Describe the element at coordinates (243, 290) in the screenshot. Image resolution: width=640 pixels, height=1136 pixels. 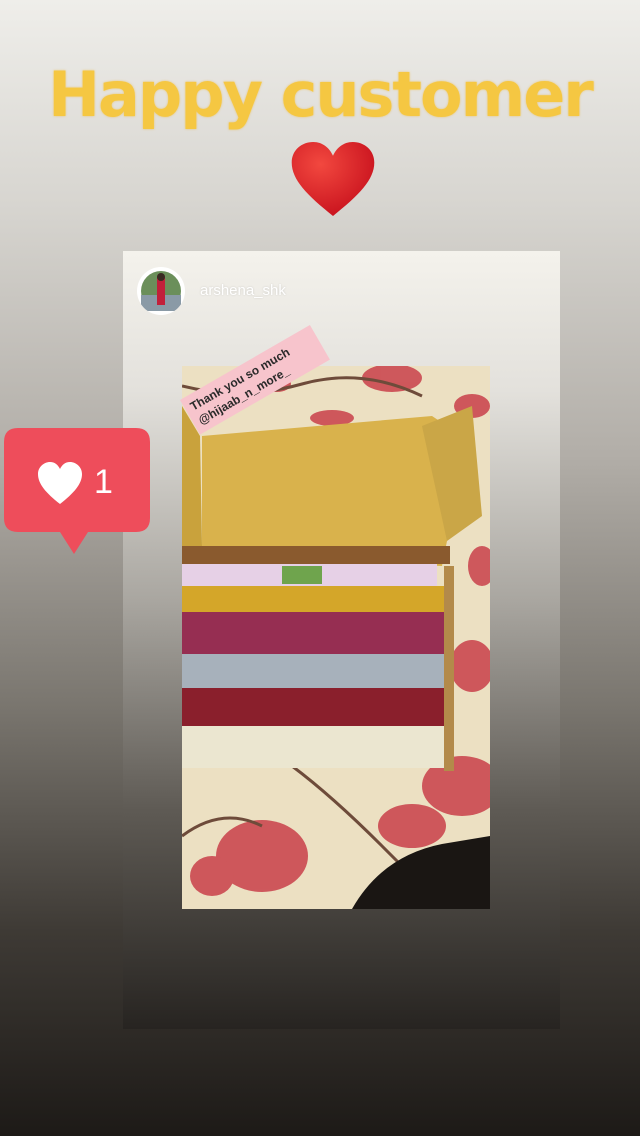
I see `post-username: arshena_shk` at that location.